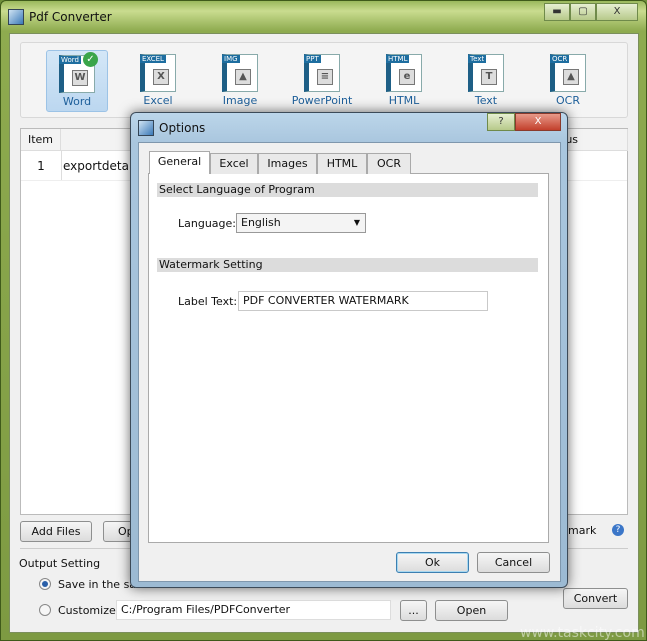  What do you see at coordinates (287, 163) in the screenshot?
I see `tab-images: Images` at bounding box center [287, 163].